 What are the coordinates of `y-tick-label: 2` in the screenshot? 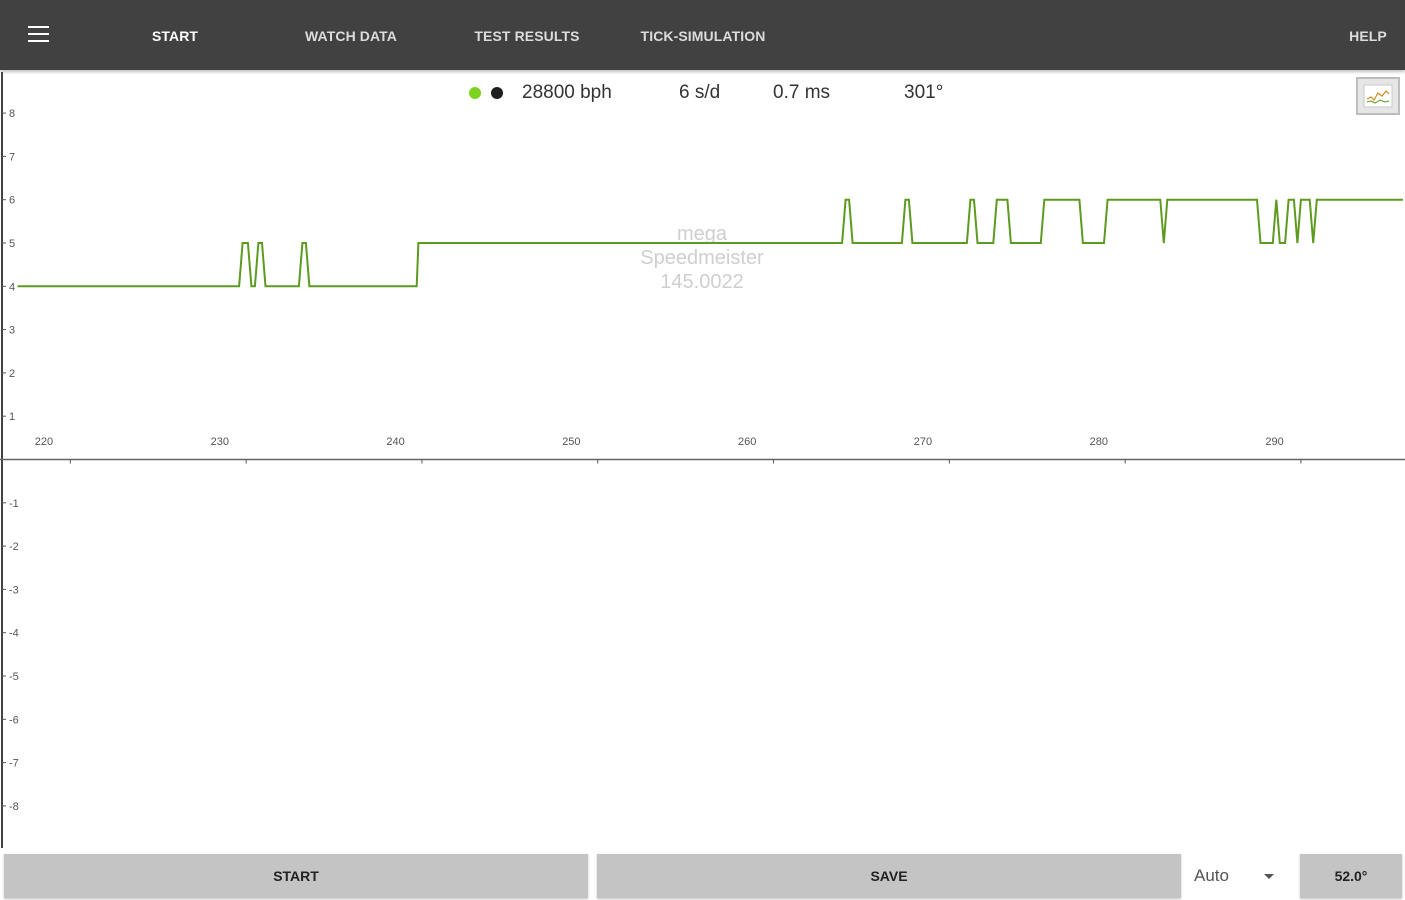 It's located at (12, 374).